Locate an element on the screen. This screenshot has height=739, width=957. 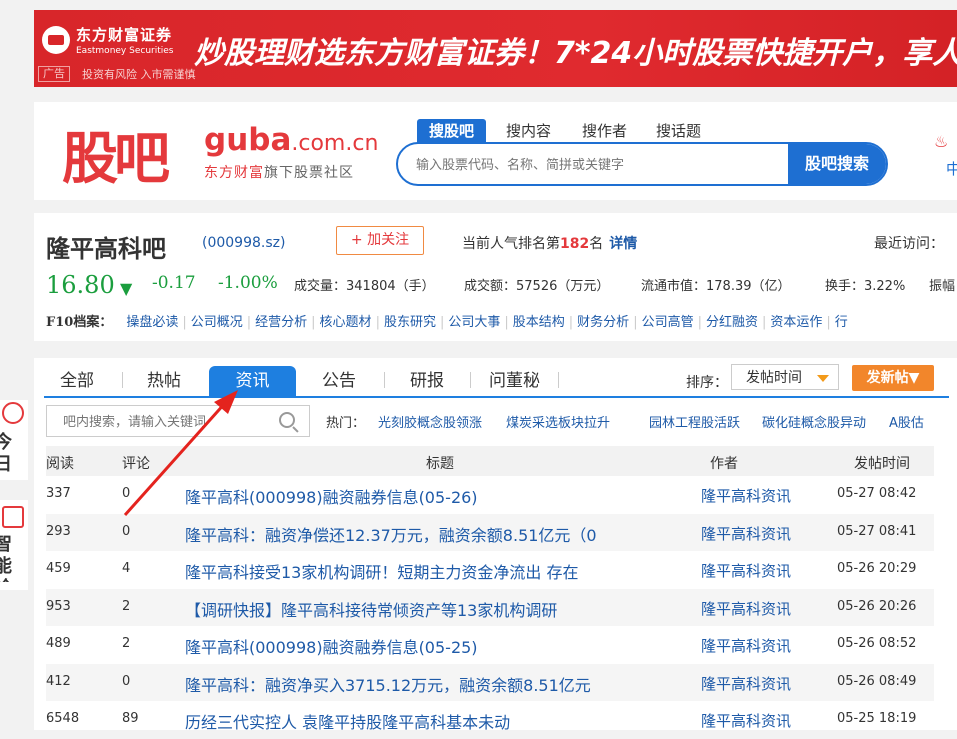
f10-label: F10档案： is located at coordinates (79, 322).